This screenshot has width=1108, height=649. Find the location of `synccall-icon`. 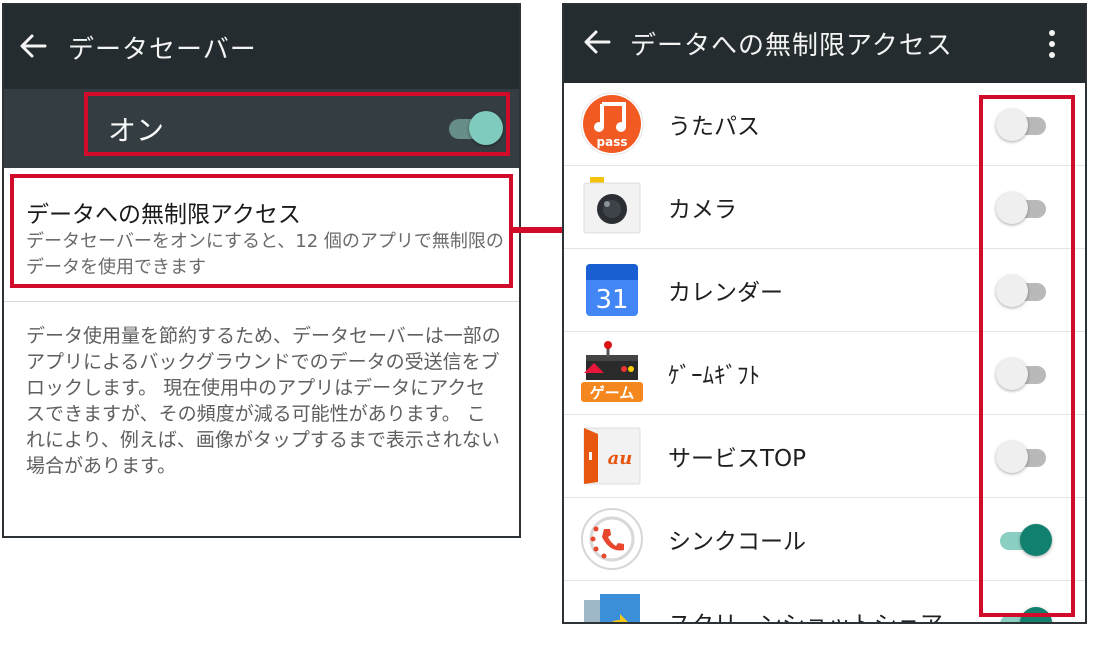

synccall-icon is located at coordinates (612, 539).